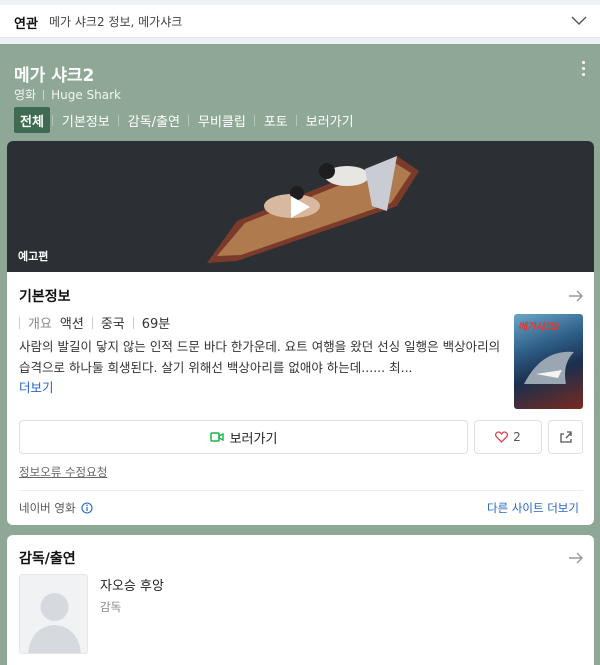  Describe the element at coordinates (112, 324) in the screenshot. I see `country: 중국` at that location.